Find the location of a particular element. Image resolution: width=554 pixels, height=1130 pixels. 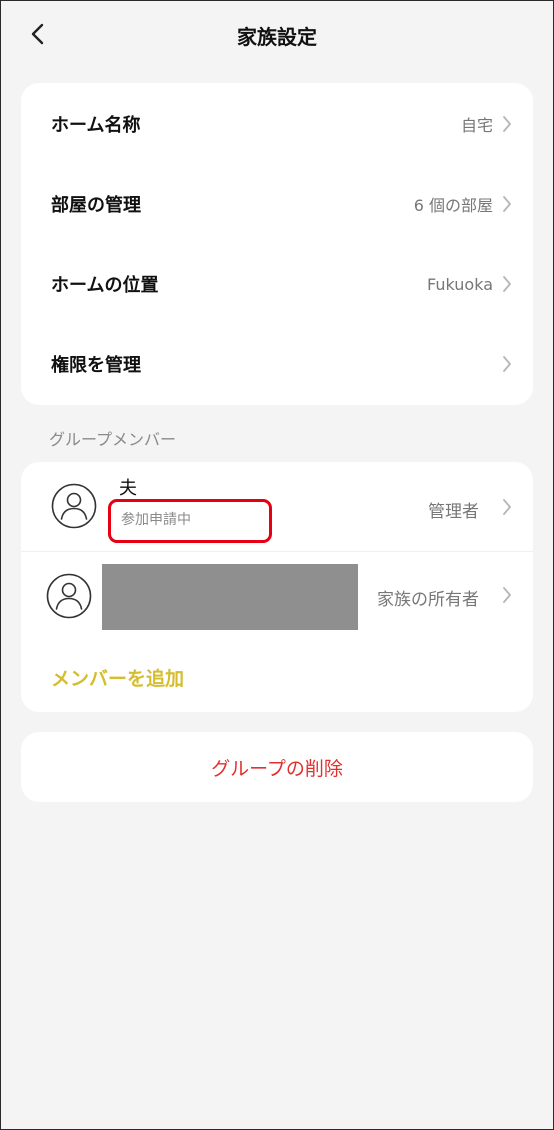

home-name-label: ホーム名称 is located at coordinates (96, 125).